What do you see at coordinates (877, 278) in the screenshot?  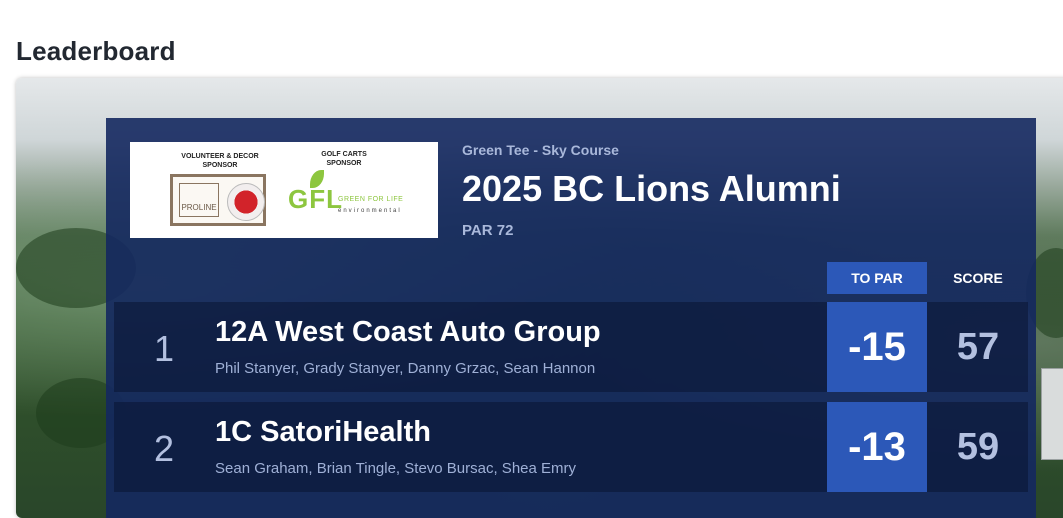 I see `column-header-to-par: TO PAR` at bounding box center [877, 278].